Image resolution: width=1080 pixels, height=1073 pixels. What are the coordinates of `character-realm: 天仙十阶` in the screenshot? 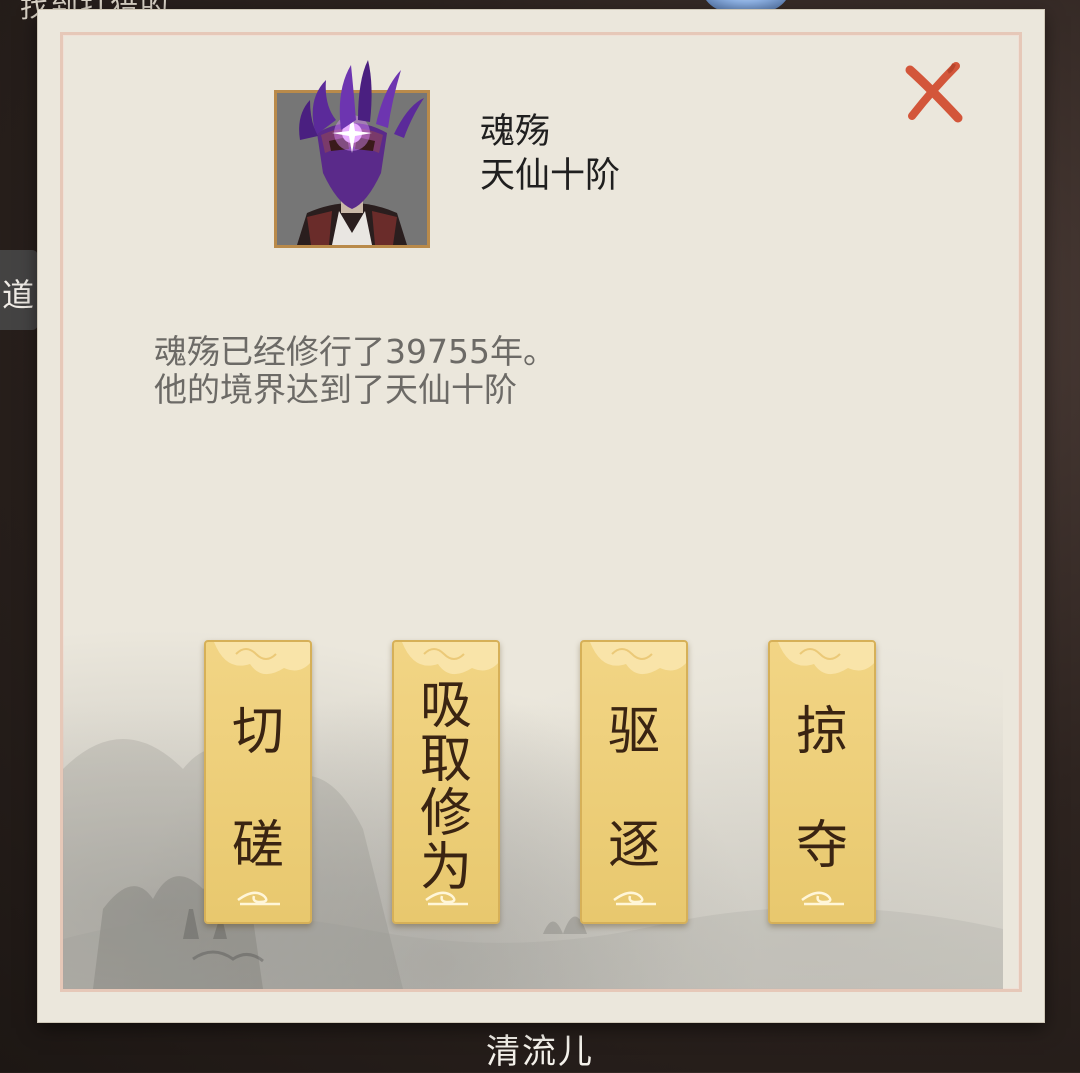 It's located at (550, 176).